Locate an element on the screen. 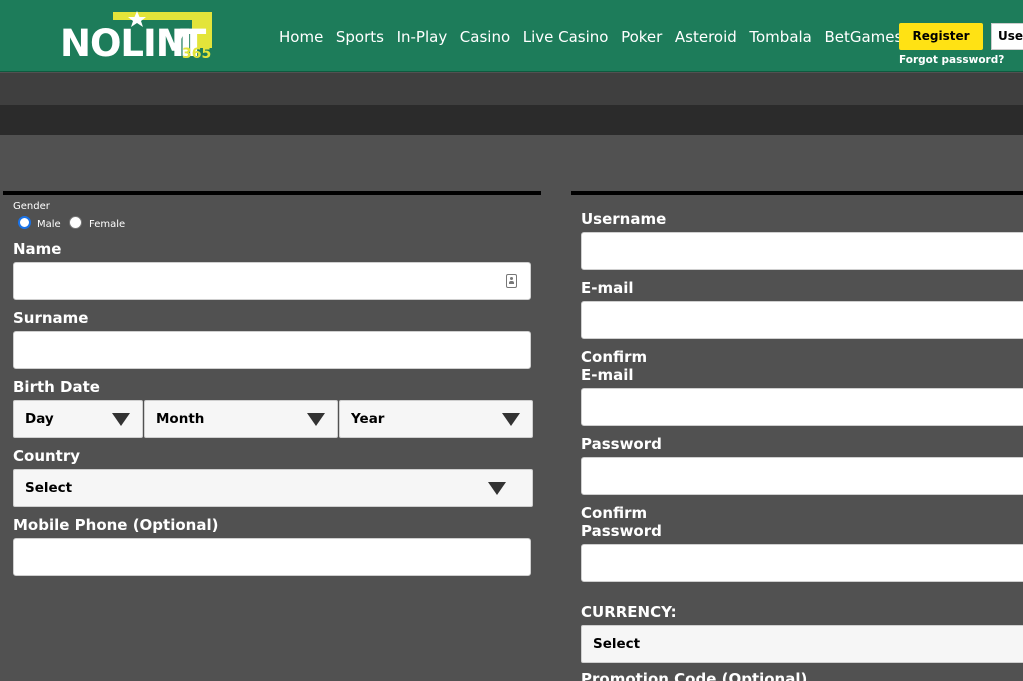  surname-label: Surname is located at coordinates (51, 318).